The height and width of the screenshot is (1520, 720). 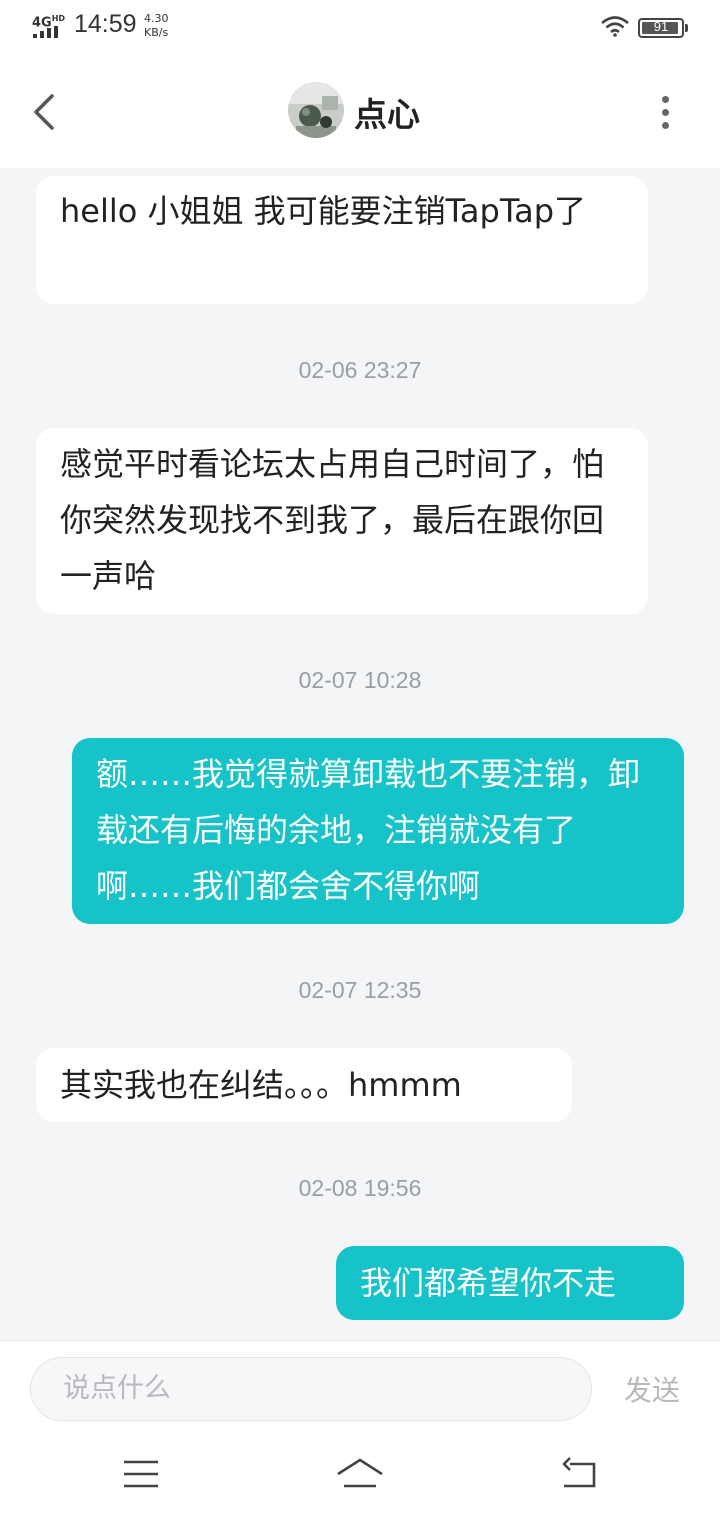 I want to click on return-icon, so click(x=581, y=1474).